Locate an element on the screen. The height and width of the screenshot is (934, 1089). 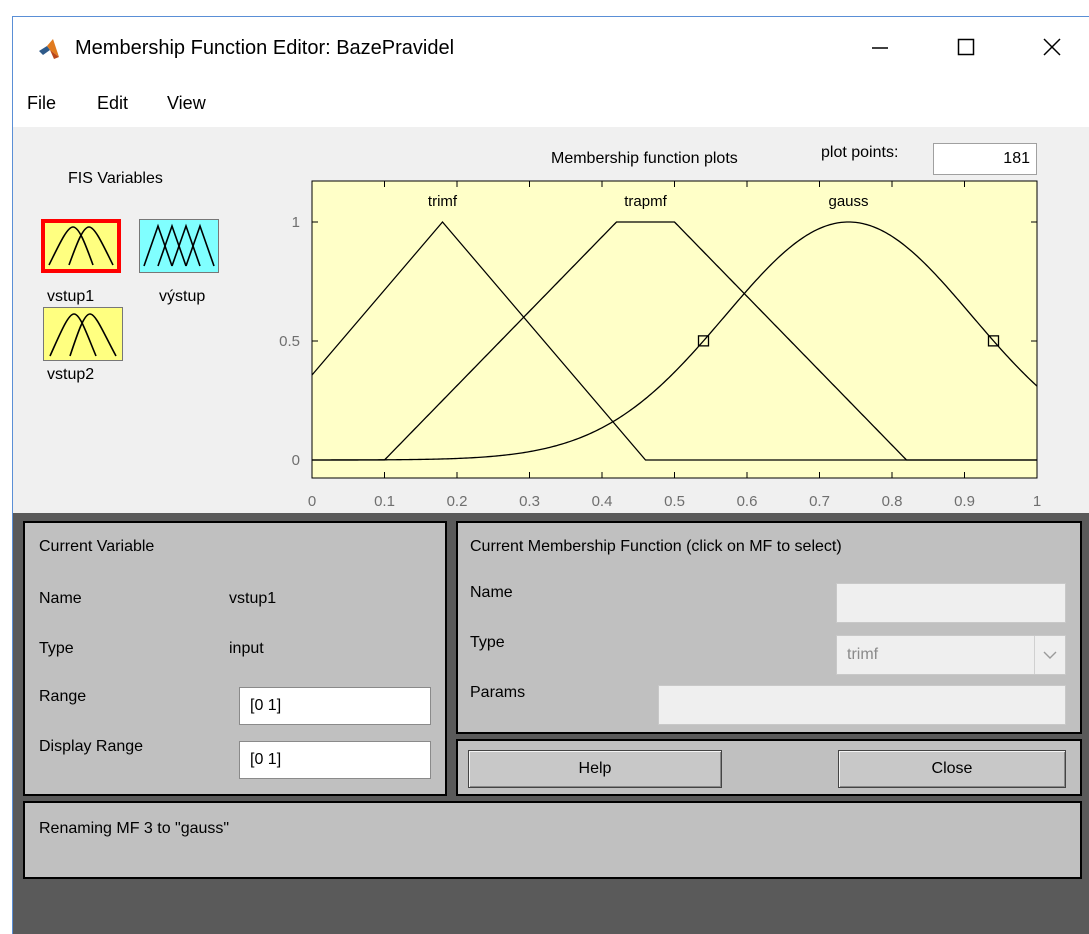
status-text: Renaming MF 3 to "gauss" is located at coordinates (134, 828).